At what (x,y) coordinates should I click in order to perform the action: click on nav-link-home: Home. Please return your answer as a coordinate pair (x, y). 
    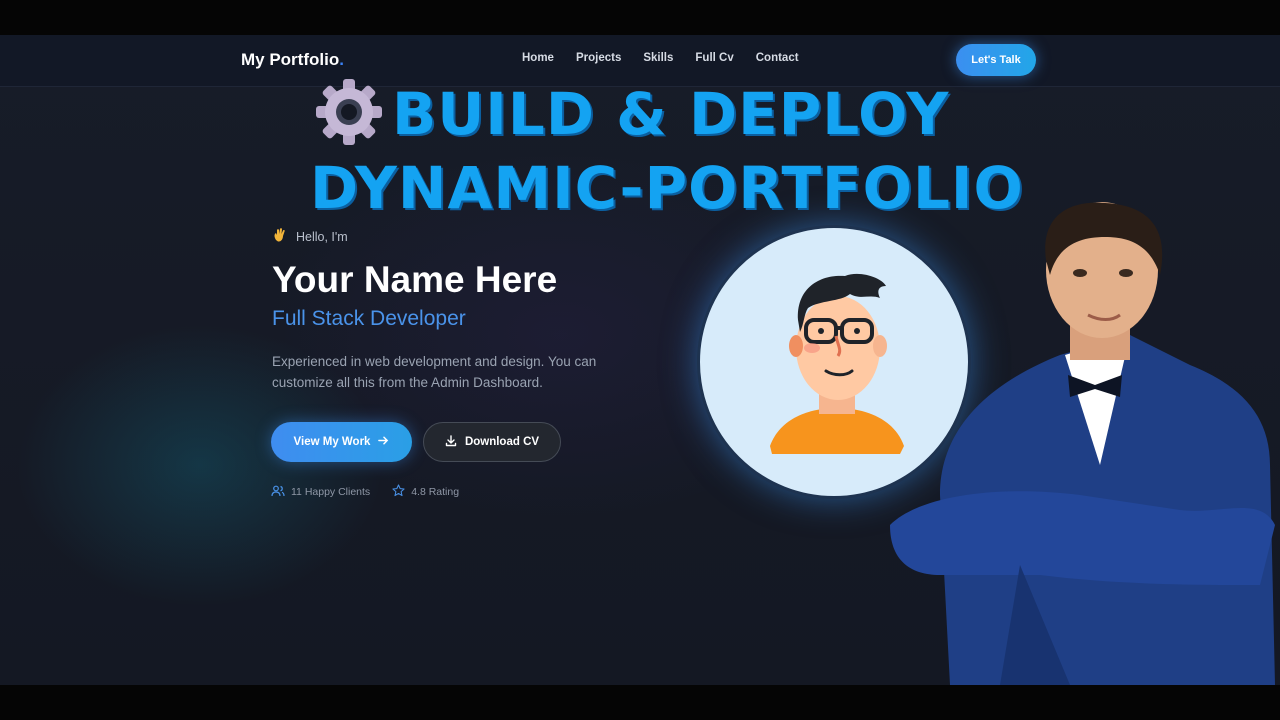
    Looking at the image, I should click on (538, 58).